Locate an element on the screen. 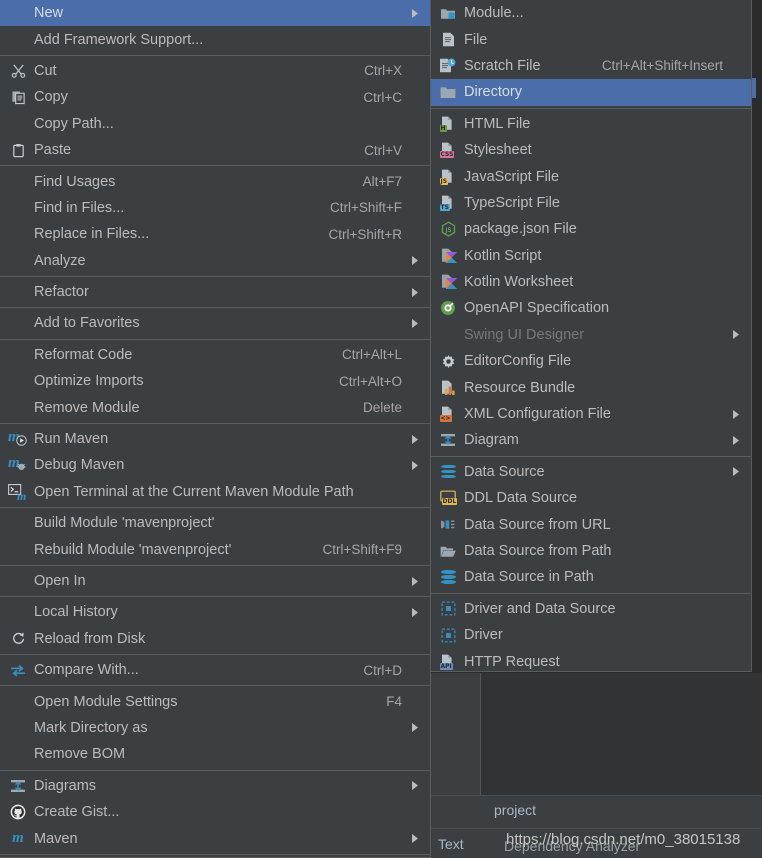 The image size is (762, 858). menu-item-run-maven: m Run Maven is located at coordinates (215, 439).